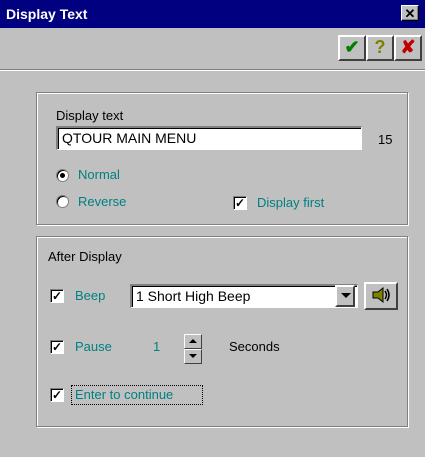  I want to click on char-count: 15, so click(385, 139).